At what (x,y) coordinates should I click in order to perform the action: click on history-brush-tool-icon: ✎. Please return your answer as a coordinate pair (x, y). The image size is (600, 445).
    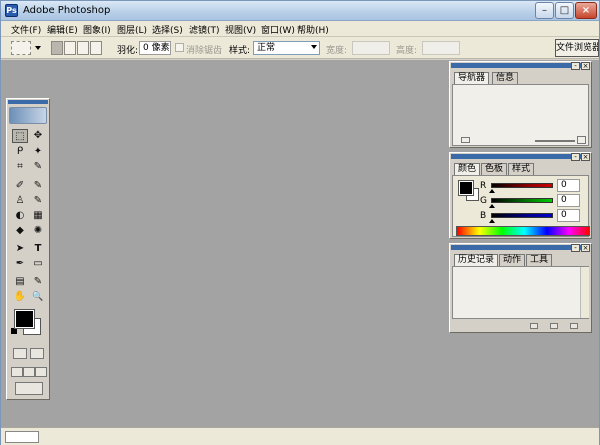
    Looking at the image, I should click on (38, 201).